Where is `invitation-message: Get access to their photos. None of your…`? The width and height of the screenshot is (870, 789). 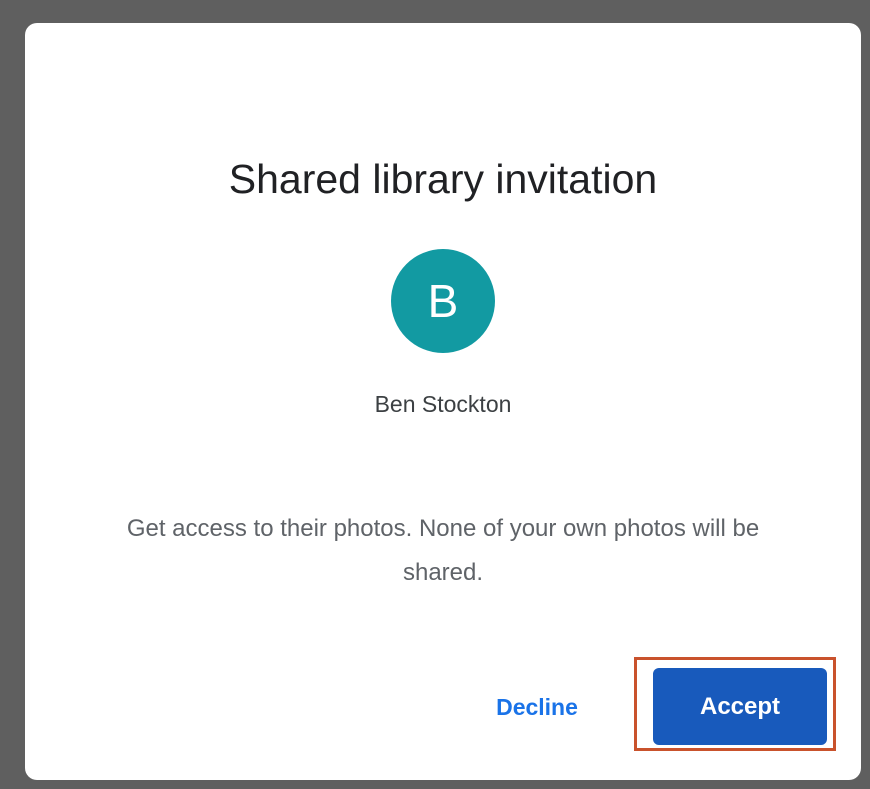
invitation-message: Get access to their photos. None of your… is located at coordinates (443, 550).